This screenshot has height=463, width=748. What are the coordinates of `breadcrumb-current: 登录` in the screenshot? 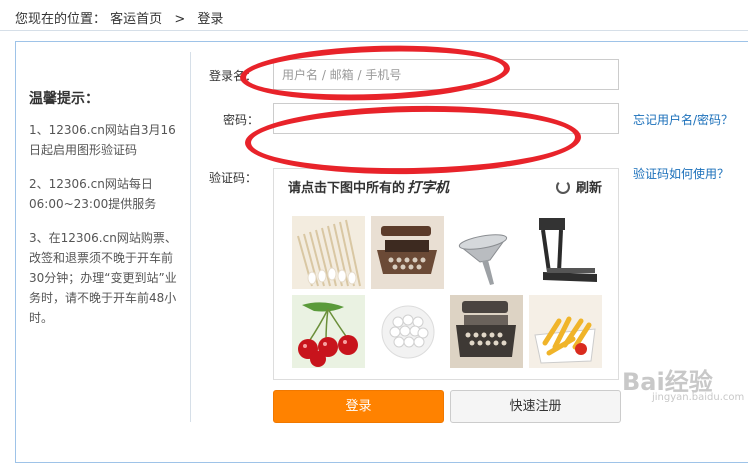 It's located at (210, 19).